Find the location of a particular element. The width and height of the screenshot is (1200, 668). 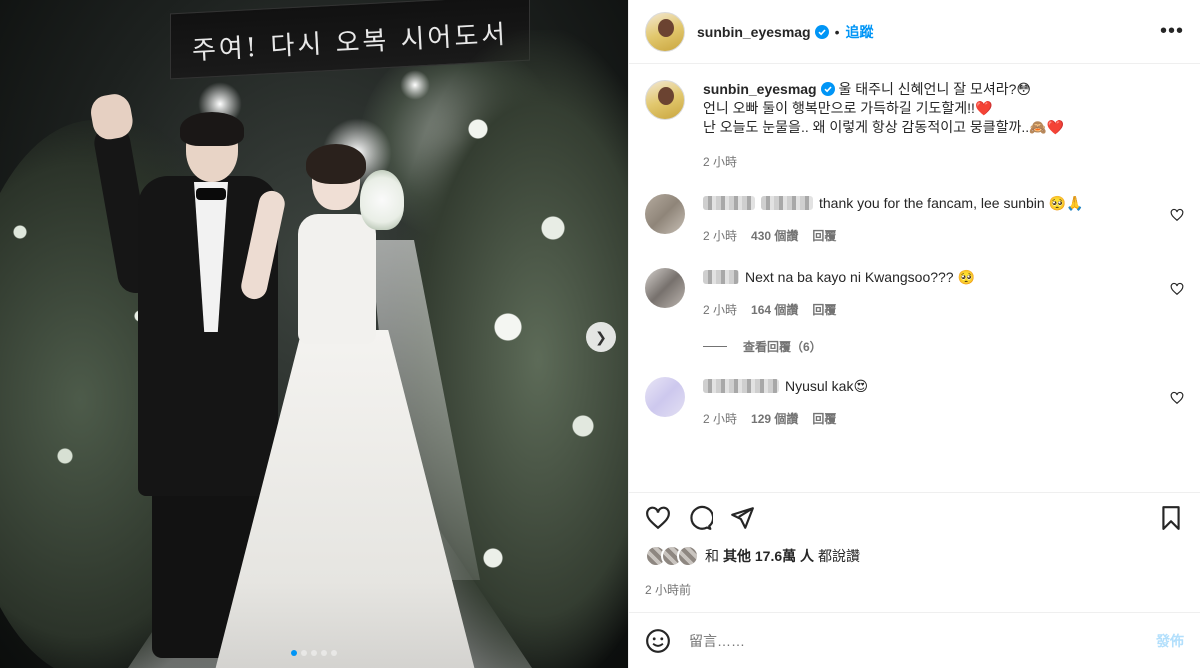

carousel-indicator is located at coordinates (314, 653).